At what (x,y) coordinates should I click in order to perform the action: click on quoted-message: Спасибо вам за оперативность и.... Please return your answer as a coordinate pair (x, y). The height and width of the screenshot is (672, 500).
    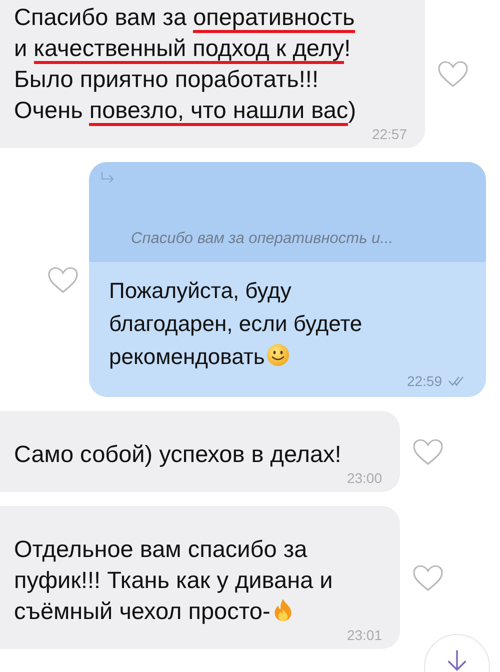
    Looking at the image, I should click on (287, 212).